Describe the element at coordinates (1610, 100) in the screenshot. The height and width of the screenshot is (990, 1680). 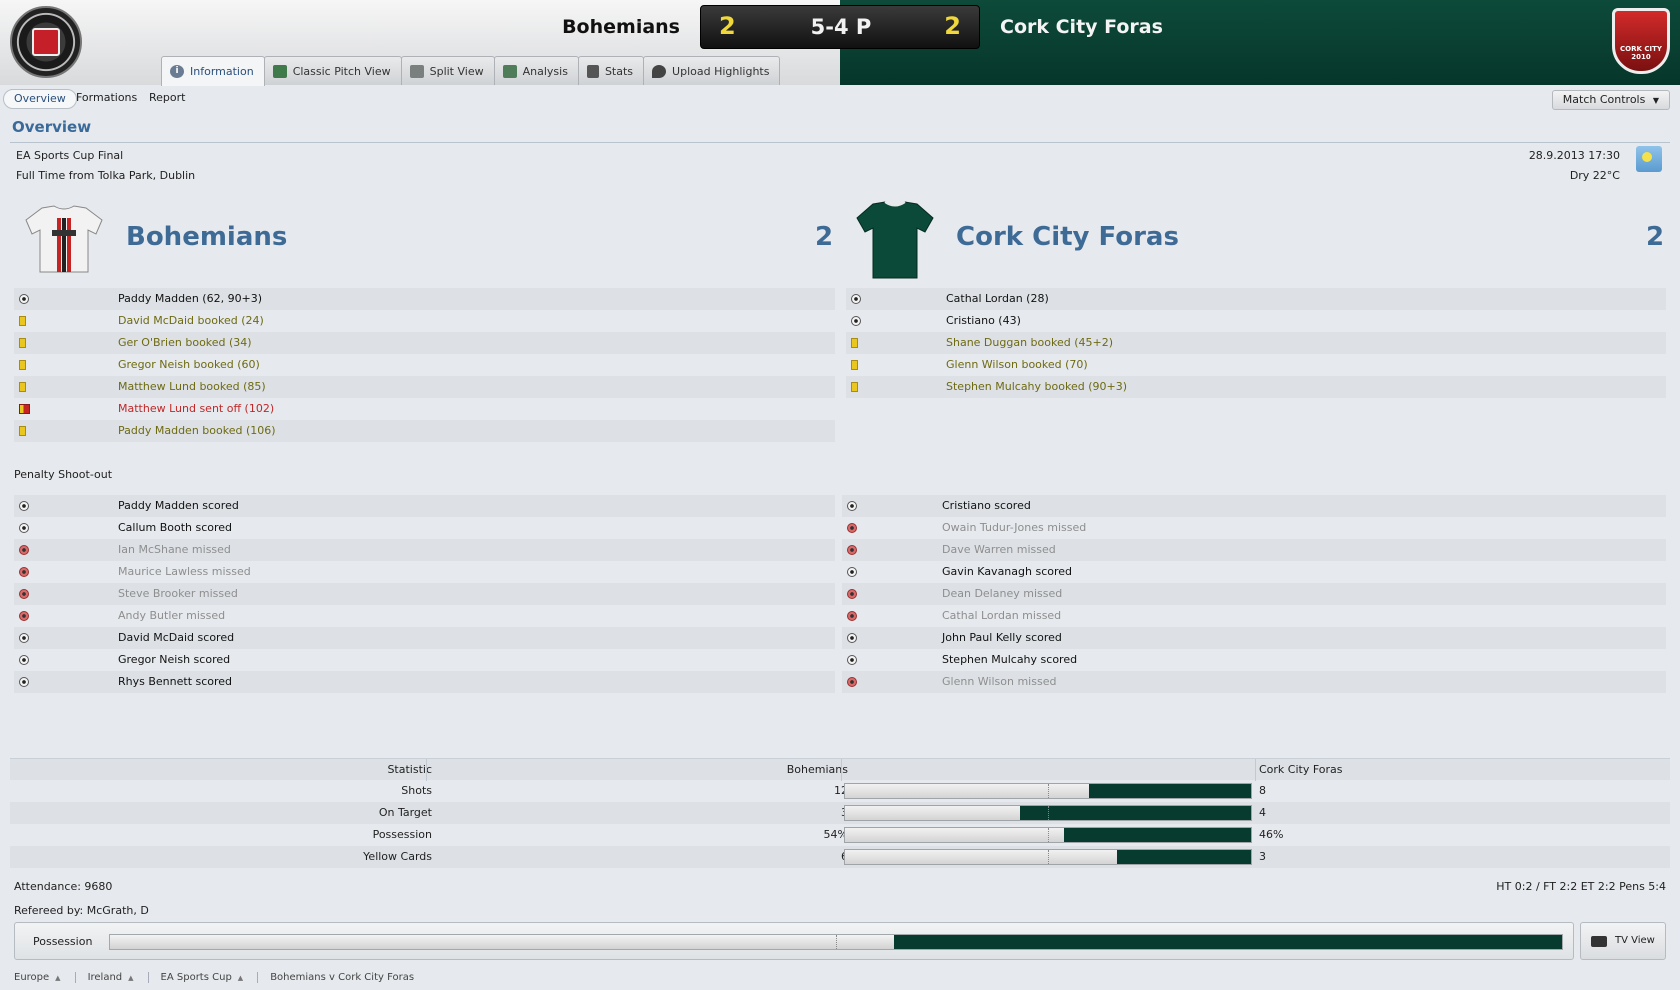
I see `match-controls-button: Match Controls ▼` at that location.